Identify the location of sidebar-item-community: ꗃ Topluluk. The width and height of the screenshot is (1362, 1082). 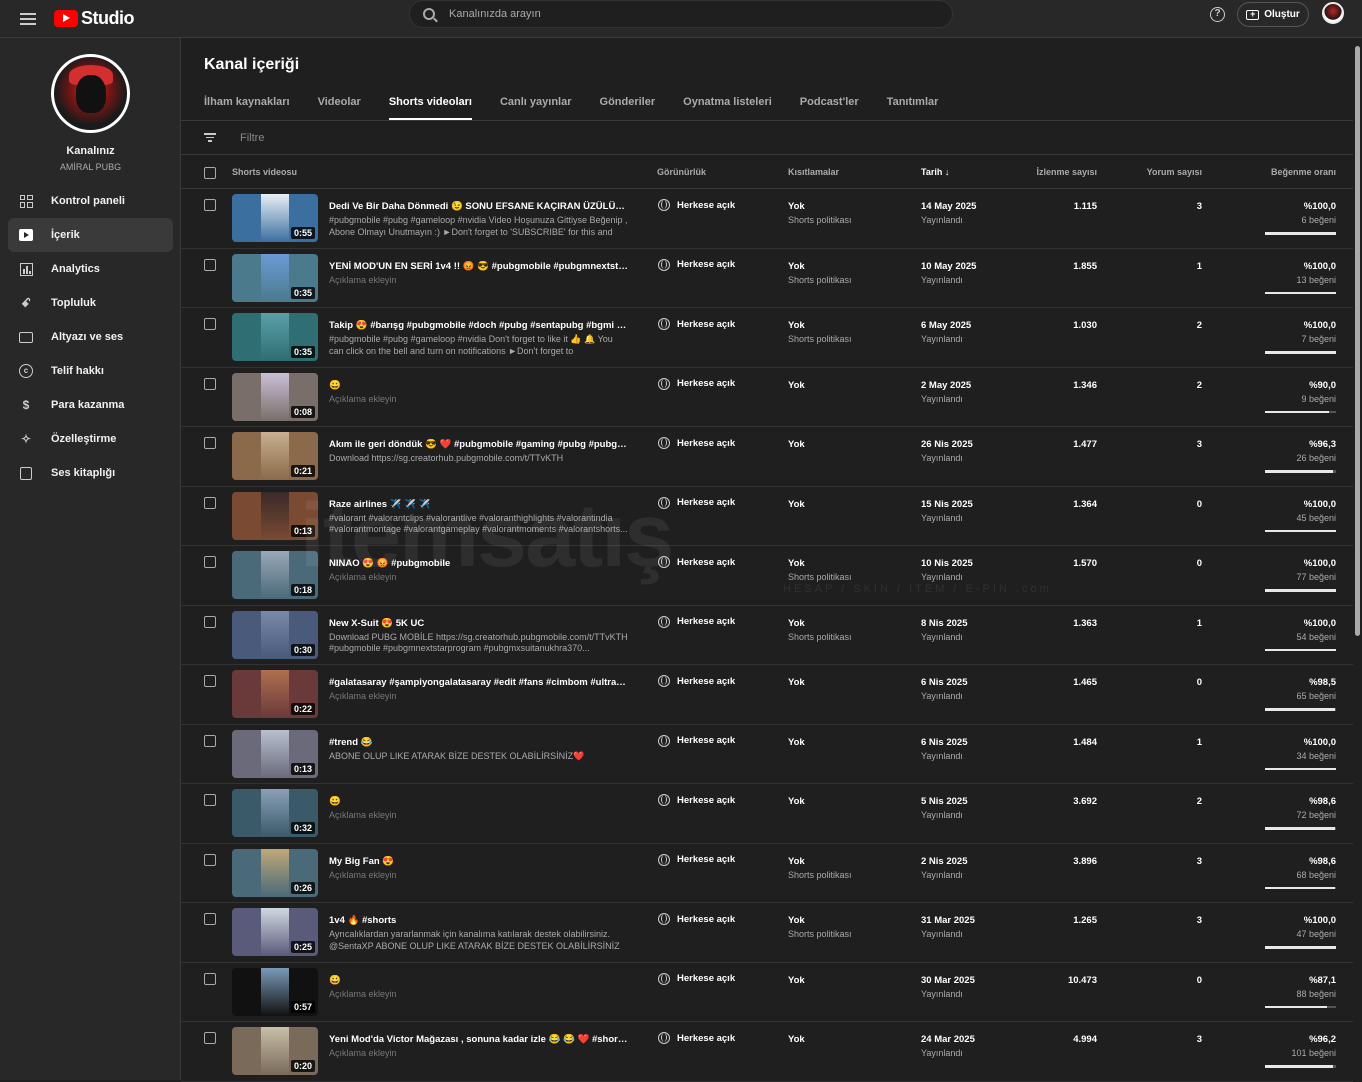
(90, 303).